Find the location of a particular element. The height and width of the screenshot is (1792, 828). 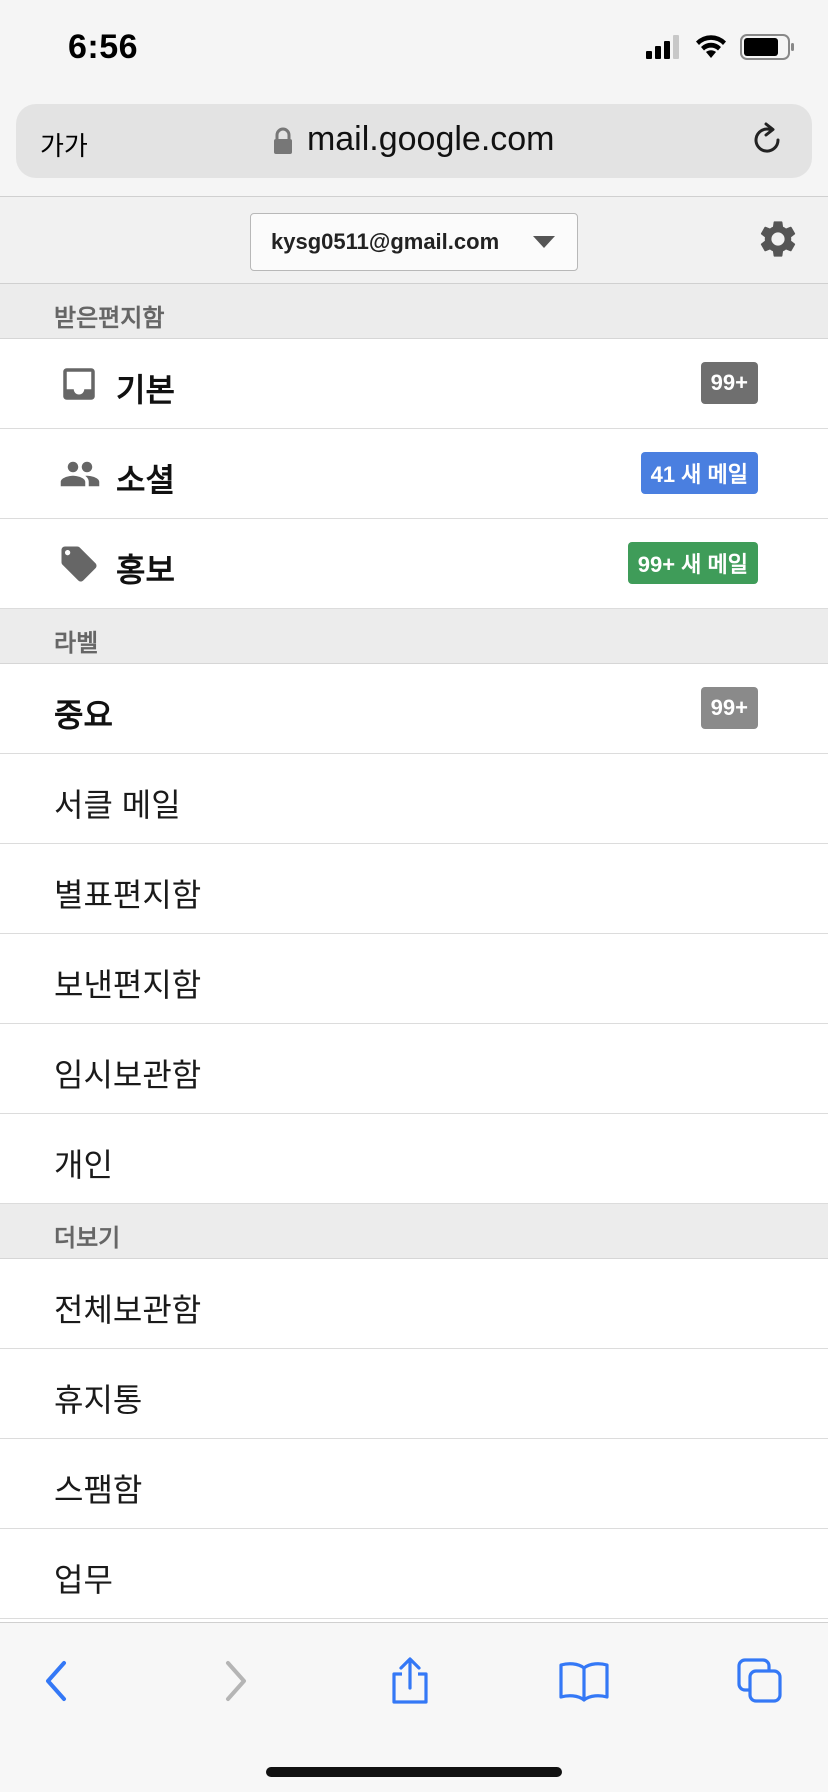

category-label: 기본 is located at coordinates (145, 390).